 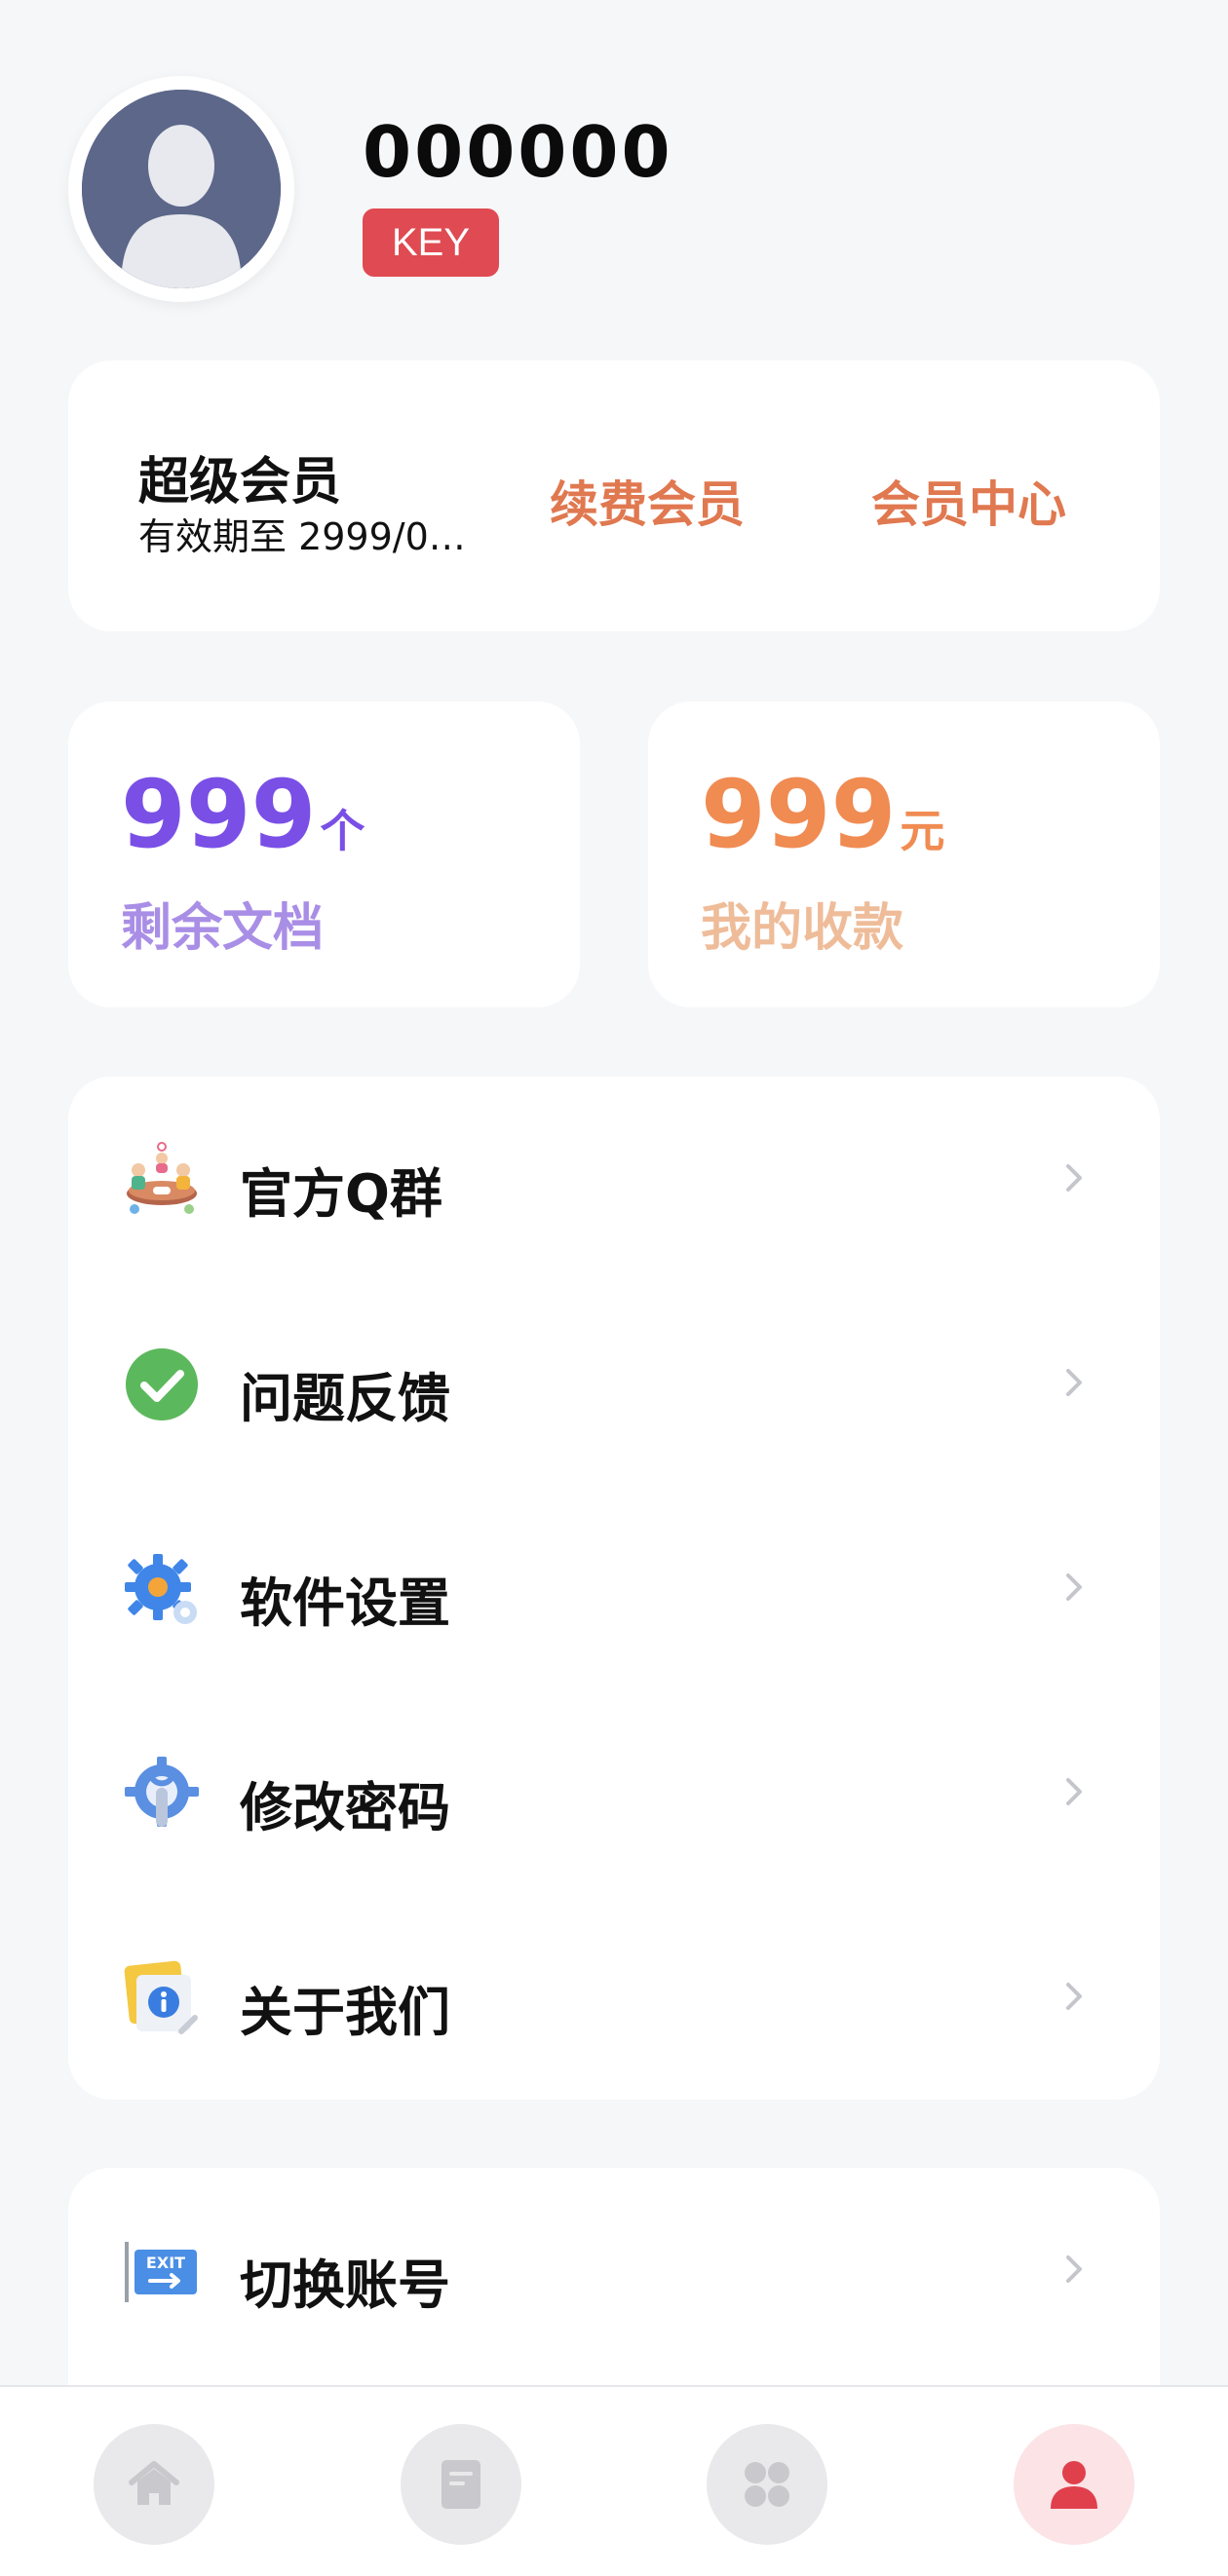 I want to click on apps-icon, so click(x=767, y=2484).